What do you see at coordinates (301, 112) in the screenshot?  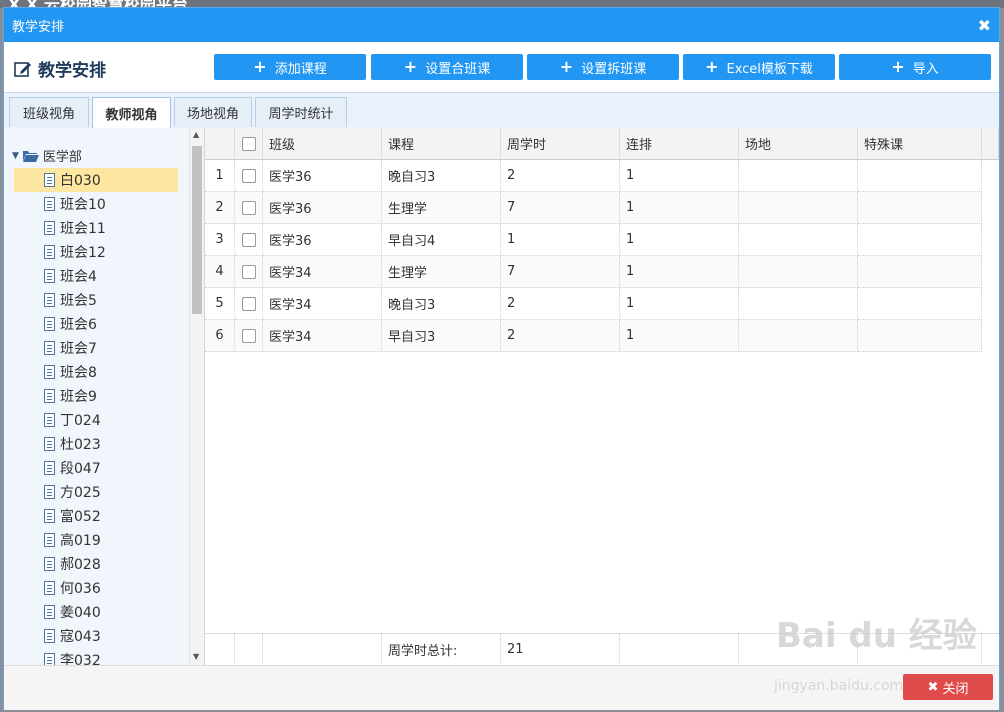 I see `tab-weekly-hours: 周学时统计` at bounding box center [301, 112].